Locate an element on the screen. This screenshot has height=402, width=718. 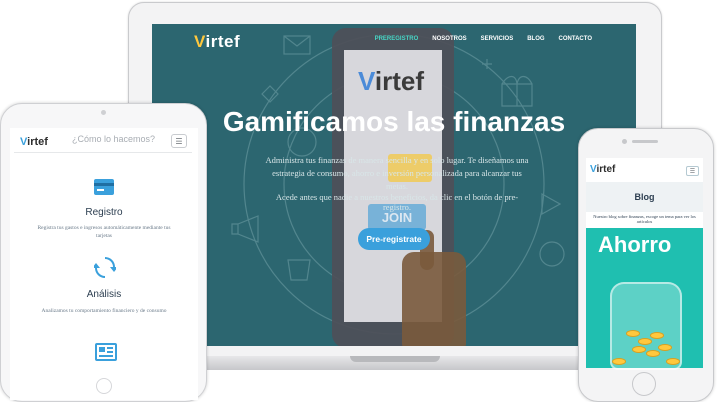
feature-title-analisis: Análisis is located at coordinates (104, 294).